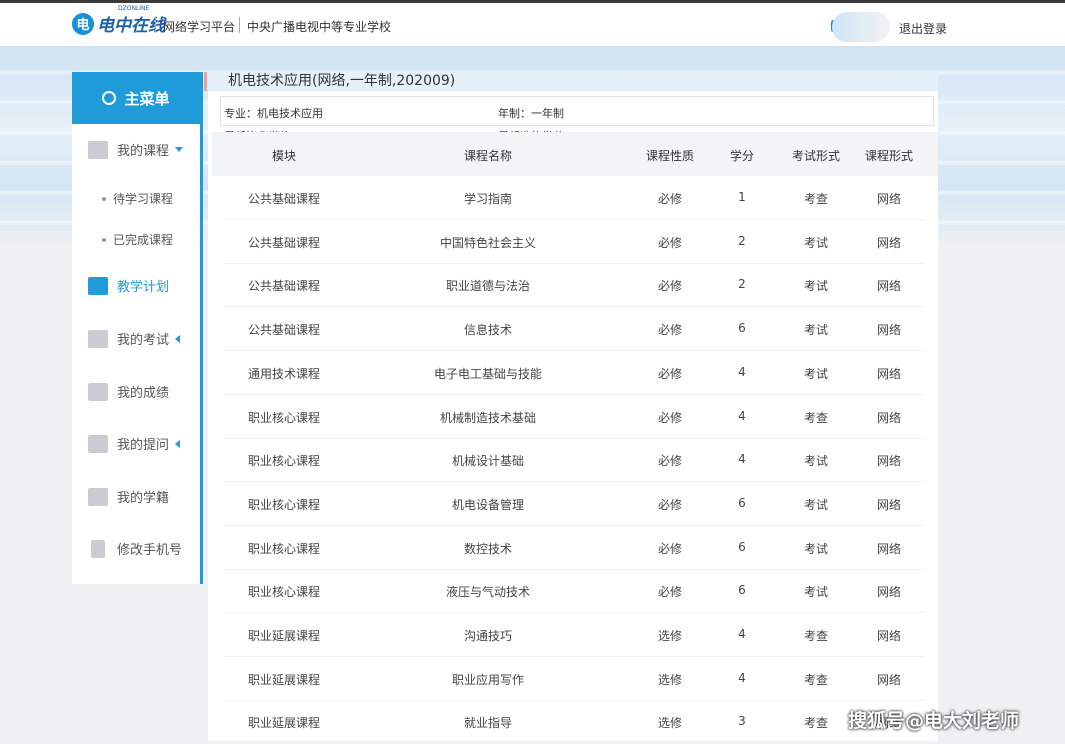  What do you see at coordinates (742, 721) in the screenshot?
I see `table-cell: 3` at bounding box center [742, 721].